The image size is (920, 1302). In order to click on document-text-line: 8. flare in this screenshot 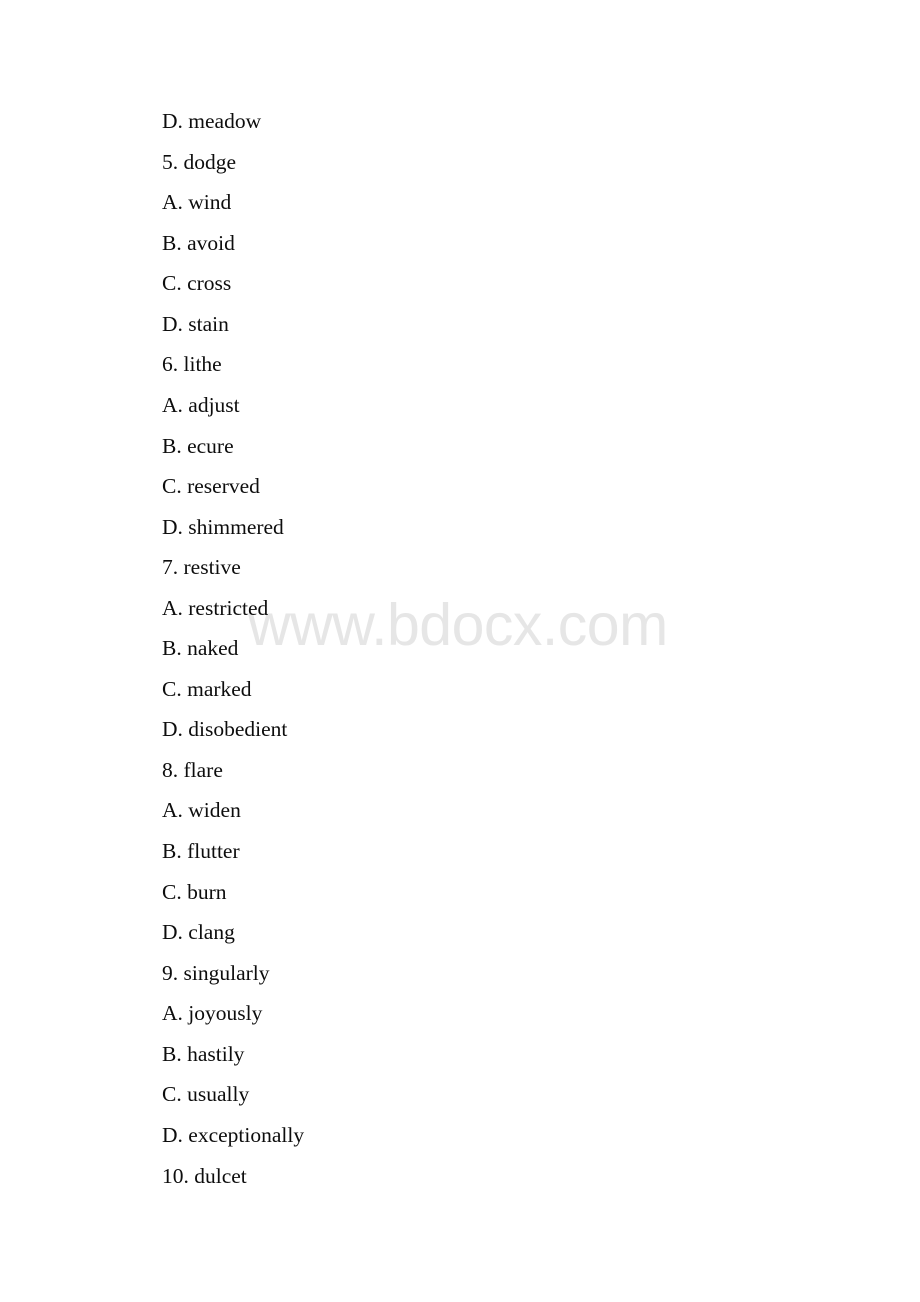, I will do `click(192, 770)`.